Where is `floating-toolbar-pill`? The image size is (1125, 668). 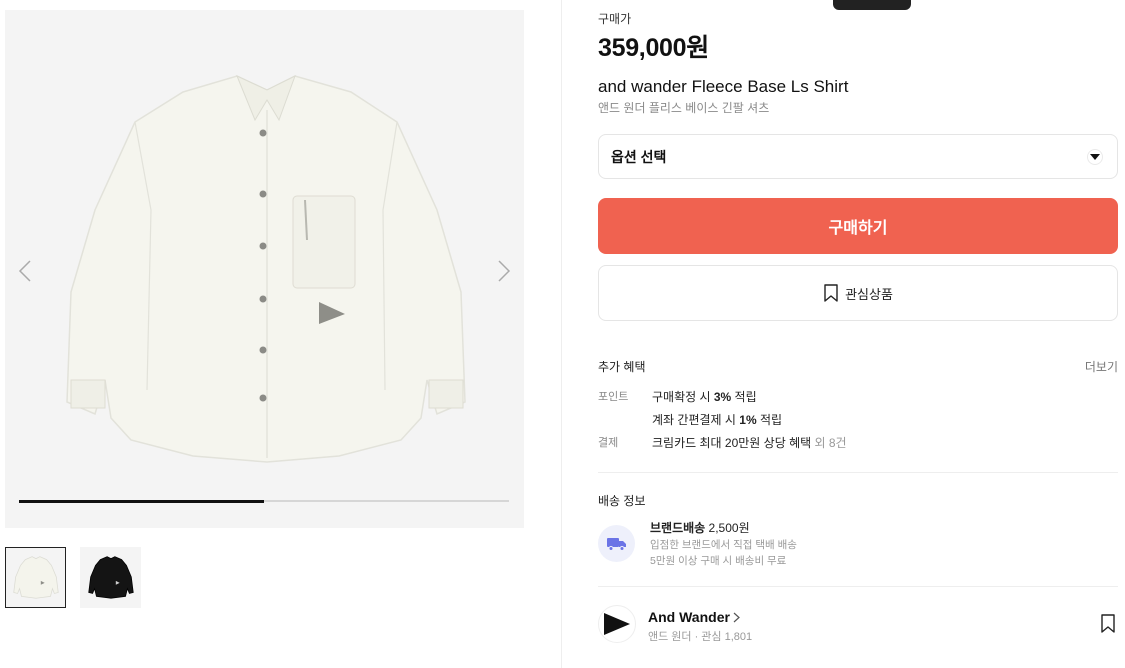
floating-toolbar-pill is located at coordinates (872, 5).